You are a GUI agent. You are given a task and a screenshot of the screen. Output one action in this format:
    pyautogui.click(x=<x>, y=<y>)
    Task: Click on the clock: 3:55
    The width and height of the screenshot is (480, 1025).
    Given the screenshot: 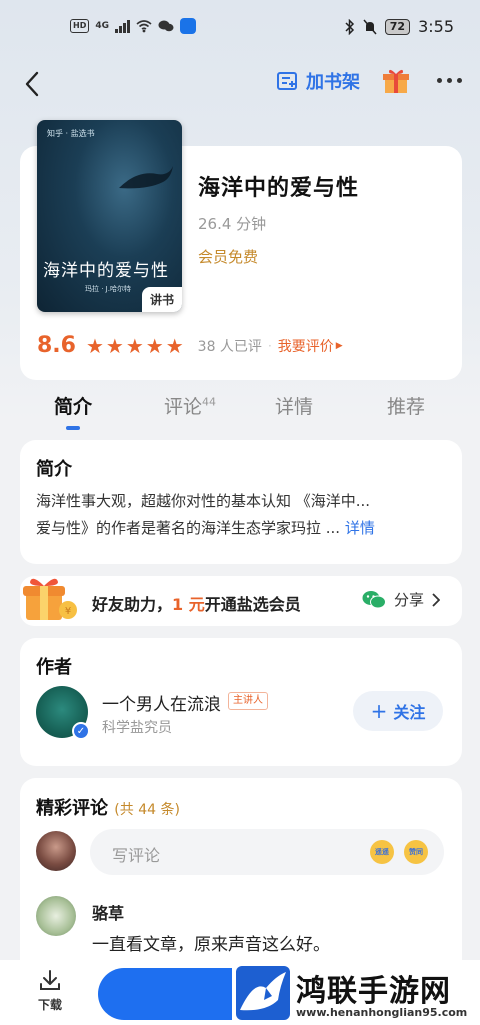 What is the action you would take?
    pyautogui.click(x=436, y=26)
    